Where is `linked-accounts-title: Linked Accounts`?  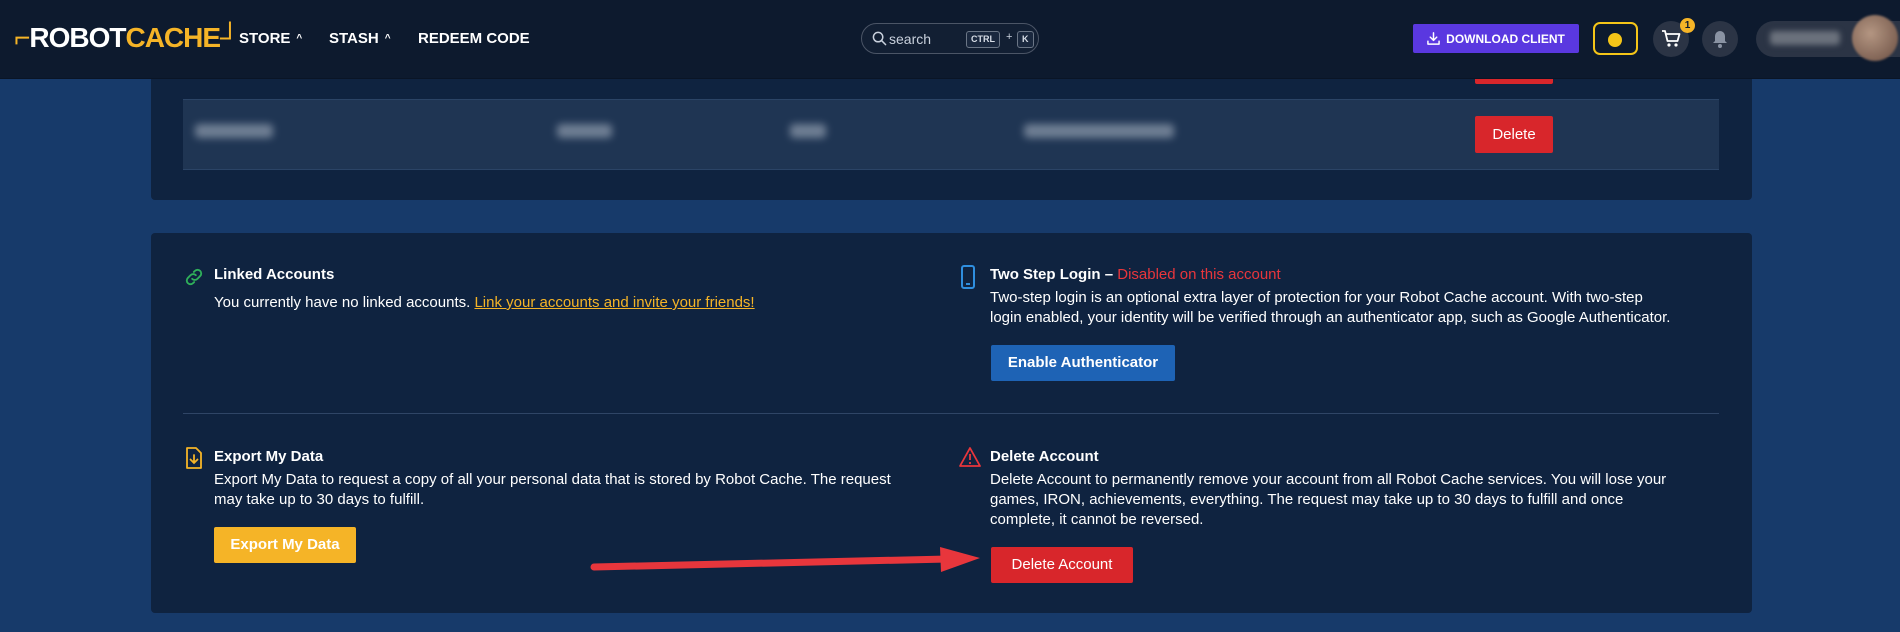 linked-accounts-title: Linked Accounts is located at coordinates (274, 274).